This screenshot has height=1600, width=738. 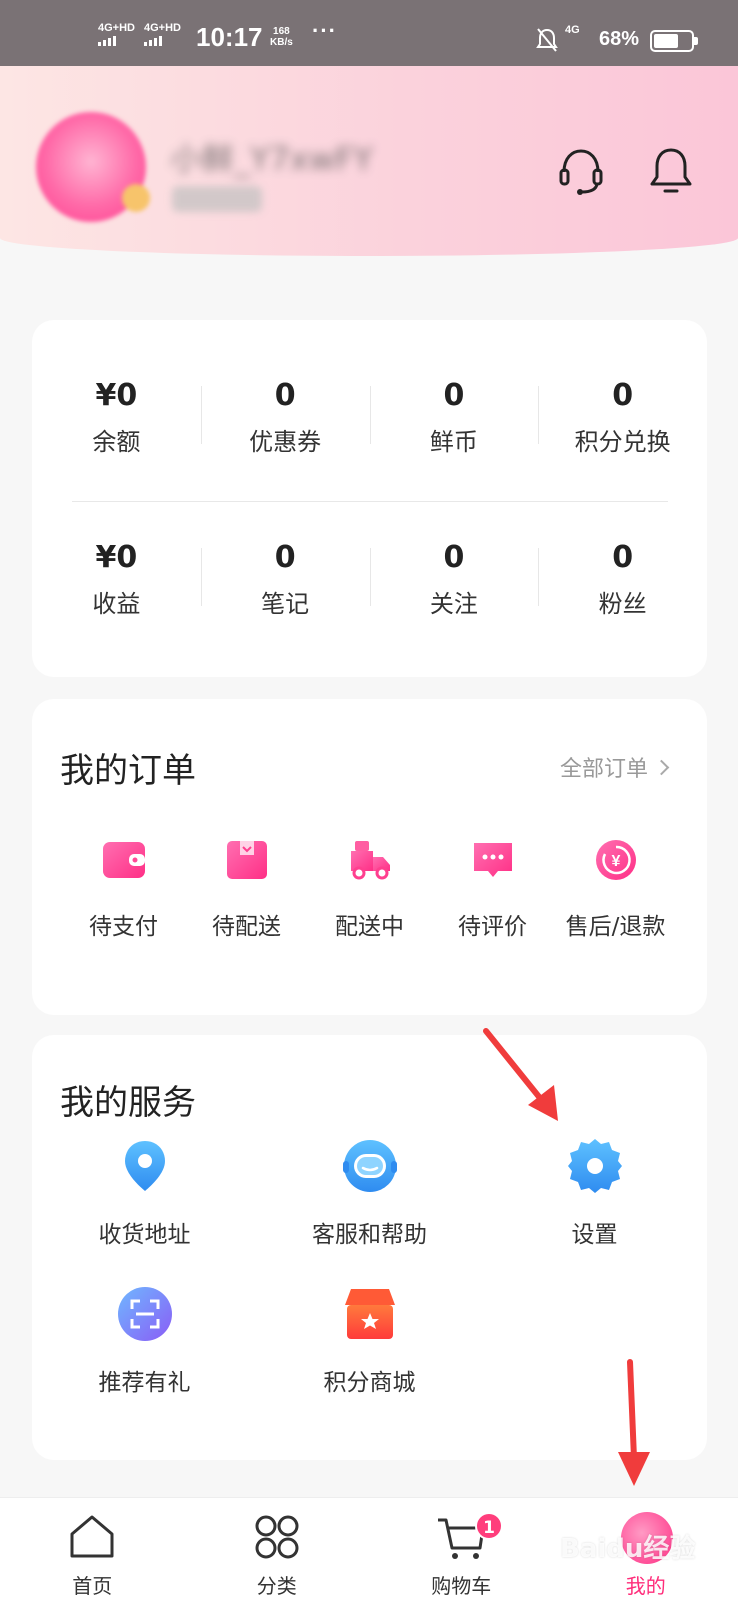 What do you see at coordinates (622, 442) in the screenshot?
I see `stat-label: 积分兑换` at bounding box center [622, 442].